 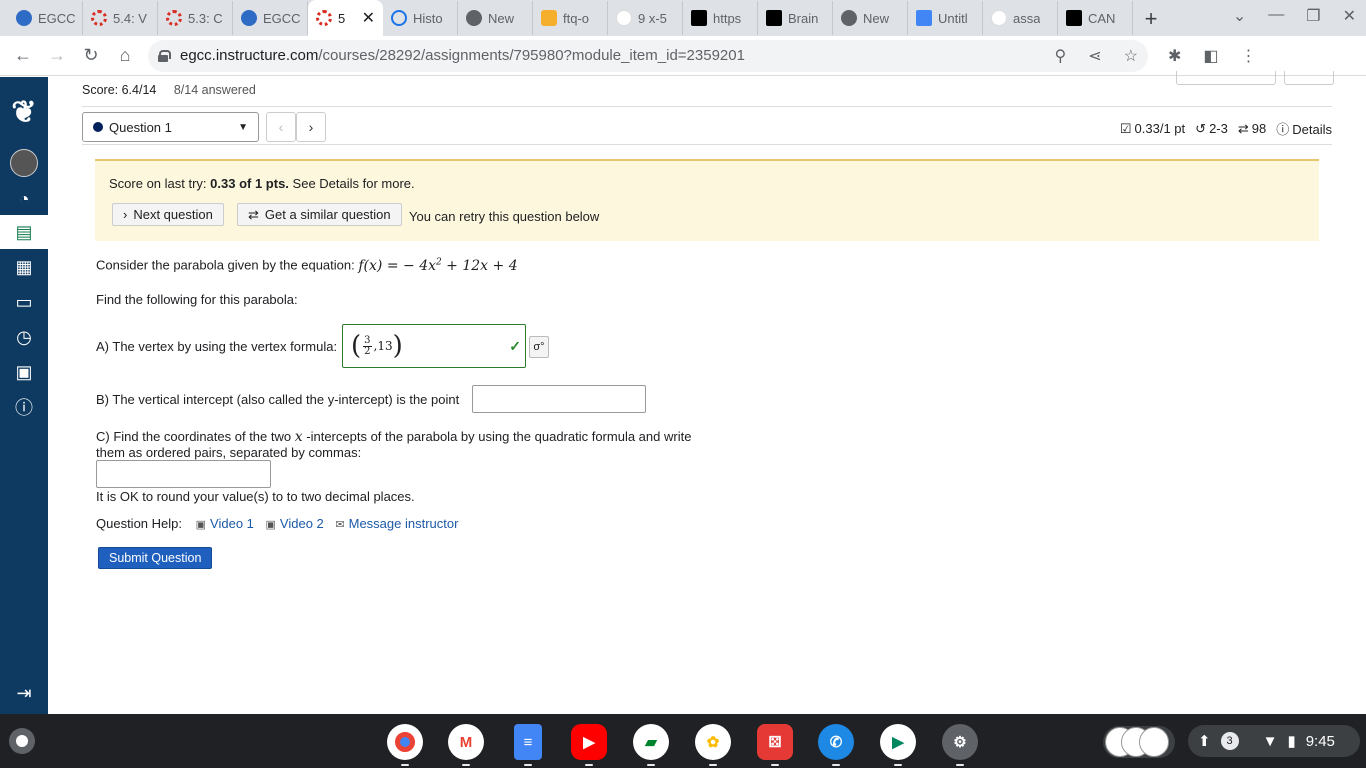 What do you see at coordinates (713, 745) in the screenshot?
I see `photos-app-icon: ✿` at bounding box center [713, 745].